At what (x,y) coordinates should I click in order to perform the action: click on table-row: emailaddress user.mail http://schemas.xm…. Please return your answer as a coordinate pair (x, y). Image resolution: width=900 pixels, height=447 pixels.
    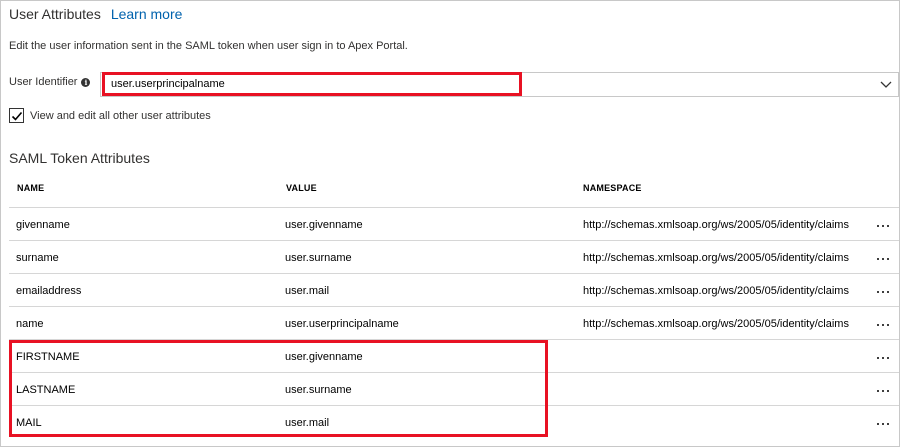
    Looking at the image, I should click on (454, 289).